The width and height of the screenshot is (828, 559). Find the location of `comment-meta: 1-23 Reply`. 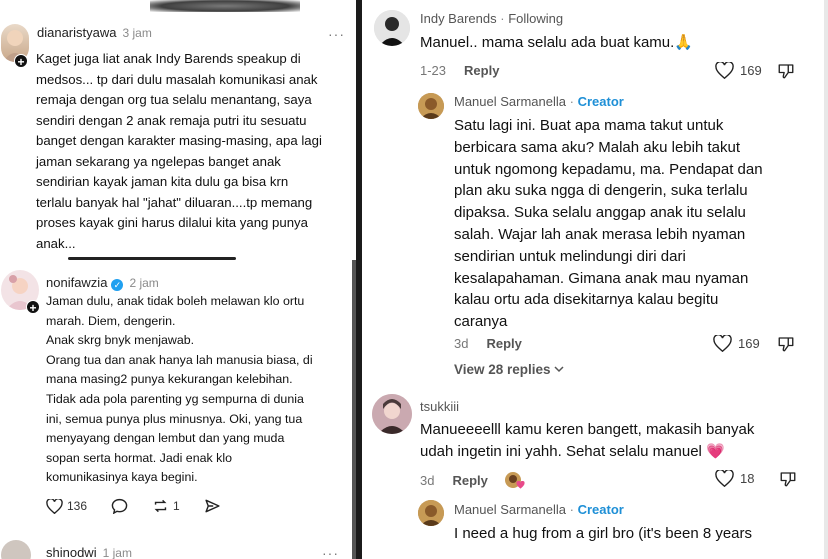

comment-meta: 1-23 Reply is located at coordinates (459, 70).